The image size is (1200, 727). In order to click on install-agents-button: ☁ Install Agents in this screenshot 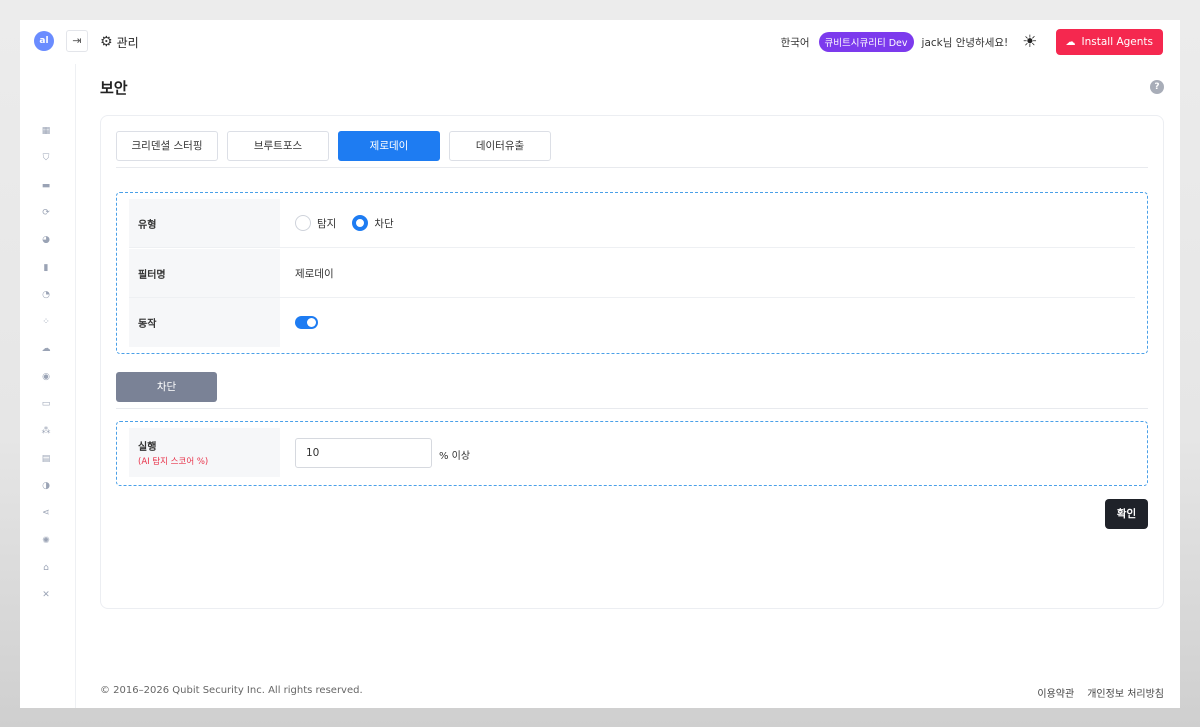, I will do `click(1109, 42)`.